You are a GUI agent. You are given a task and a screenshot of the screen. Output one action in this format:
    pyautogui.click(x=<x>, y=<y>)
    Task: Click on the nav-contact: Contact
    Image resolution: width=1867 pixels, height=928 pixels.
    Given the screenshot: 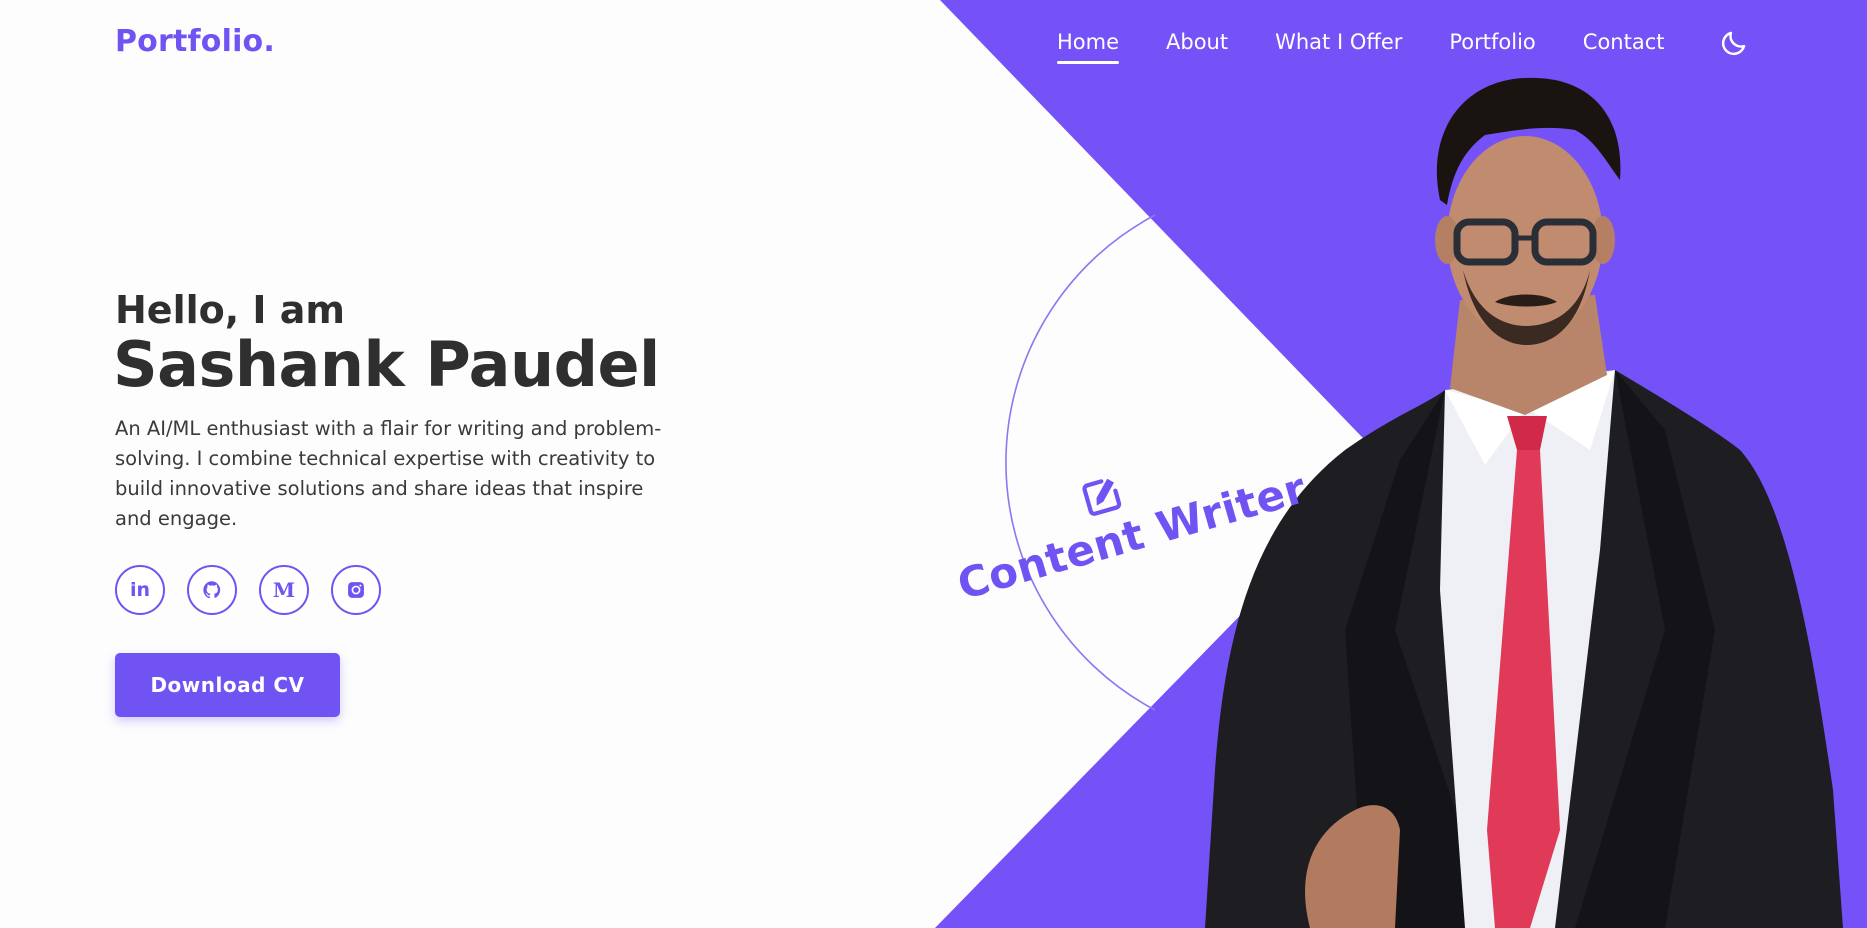 What is the action you would take?
    pyautogui.click(x=1624, y=47)
    